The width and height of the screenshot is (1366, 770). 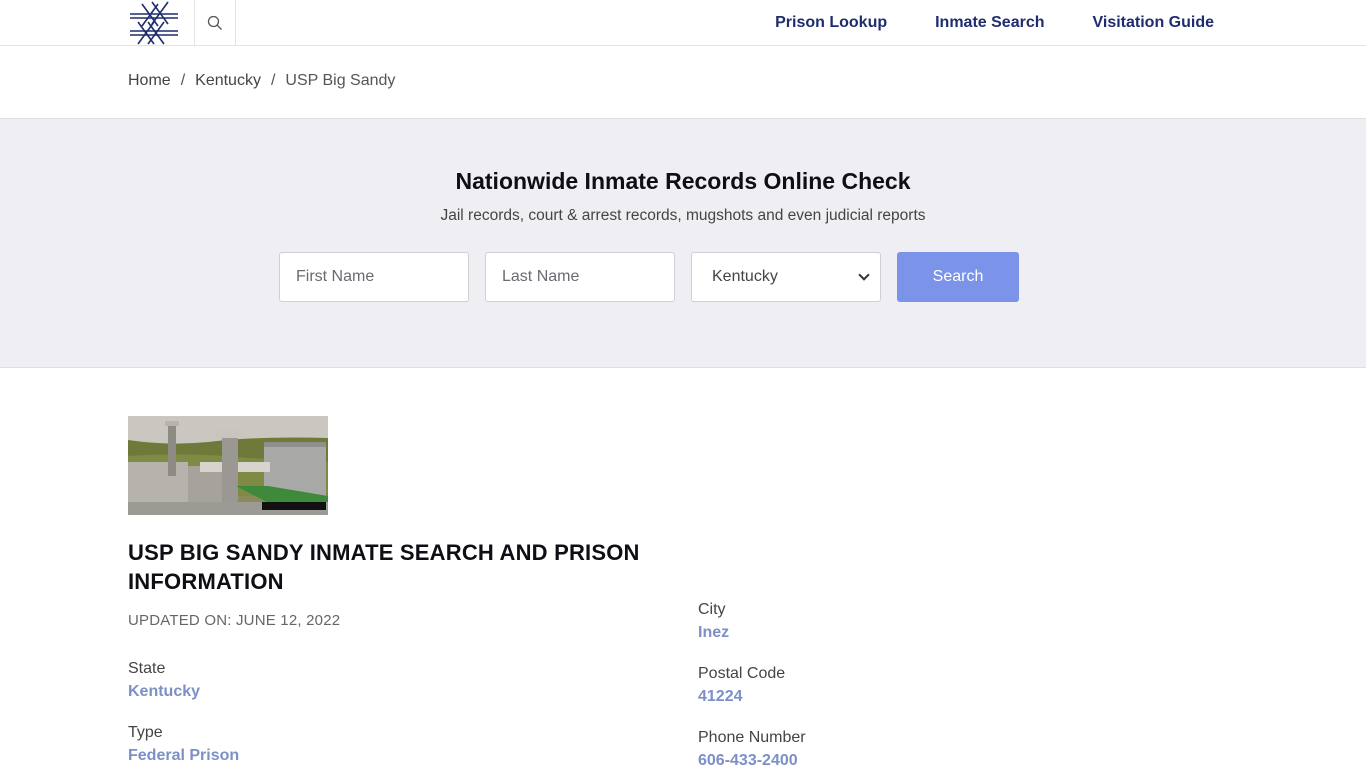 I want to click on updated-date: UPDATED ON: JUNE 12, 2022, so click(x=234, y=620).